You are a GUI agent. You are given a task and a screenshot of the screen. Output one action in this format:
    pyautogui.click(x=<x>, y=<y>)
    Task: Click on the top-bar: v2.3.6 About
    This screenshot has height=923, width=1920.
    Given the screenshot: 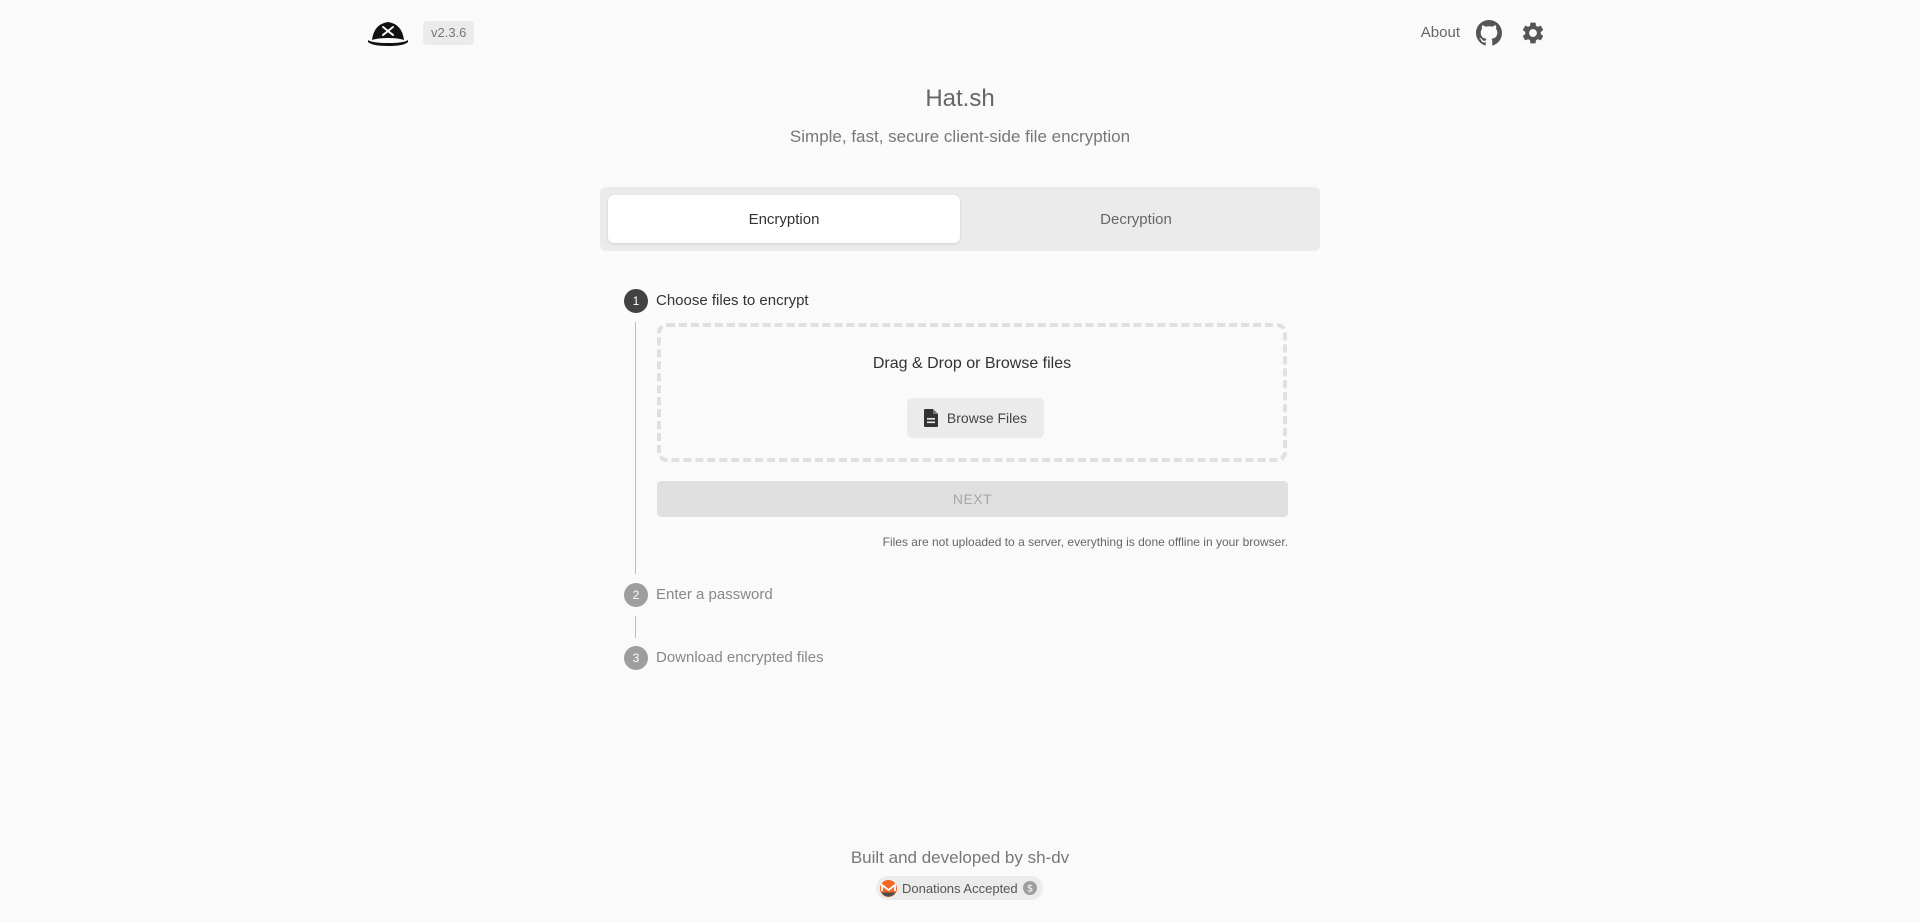 What is the action you would take?
    pyautogui.click(x=956, y=40)
    